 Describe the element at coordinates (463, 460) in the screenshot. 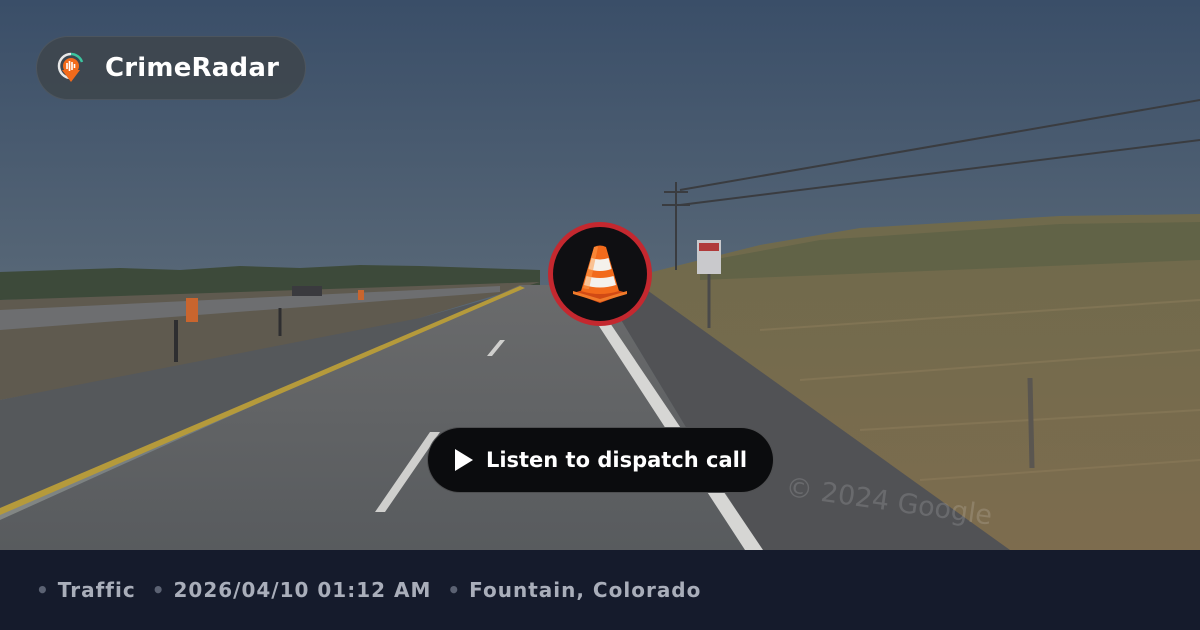

I see `play-icon` at that location.